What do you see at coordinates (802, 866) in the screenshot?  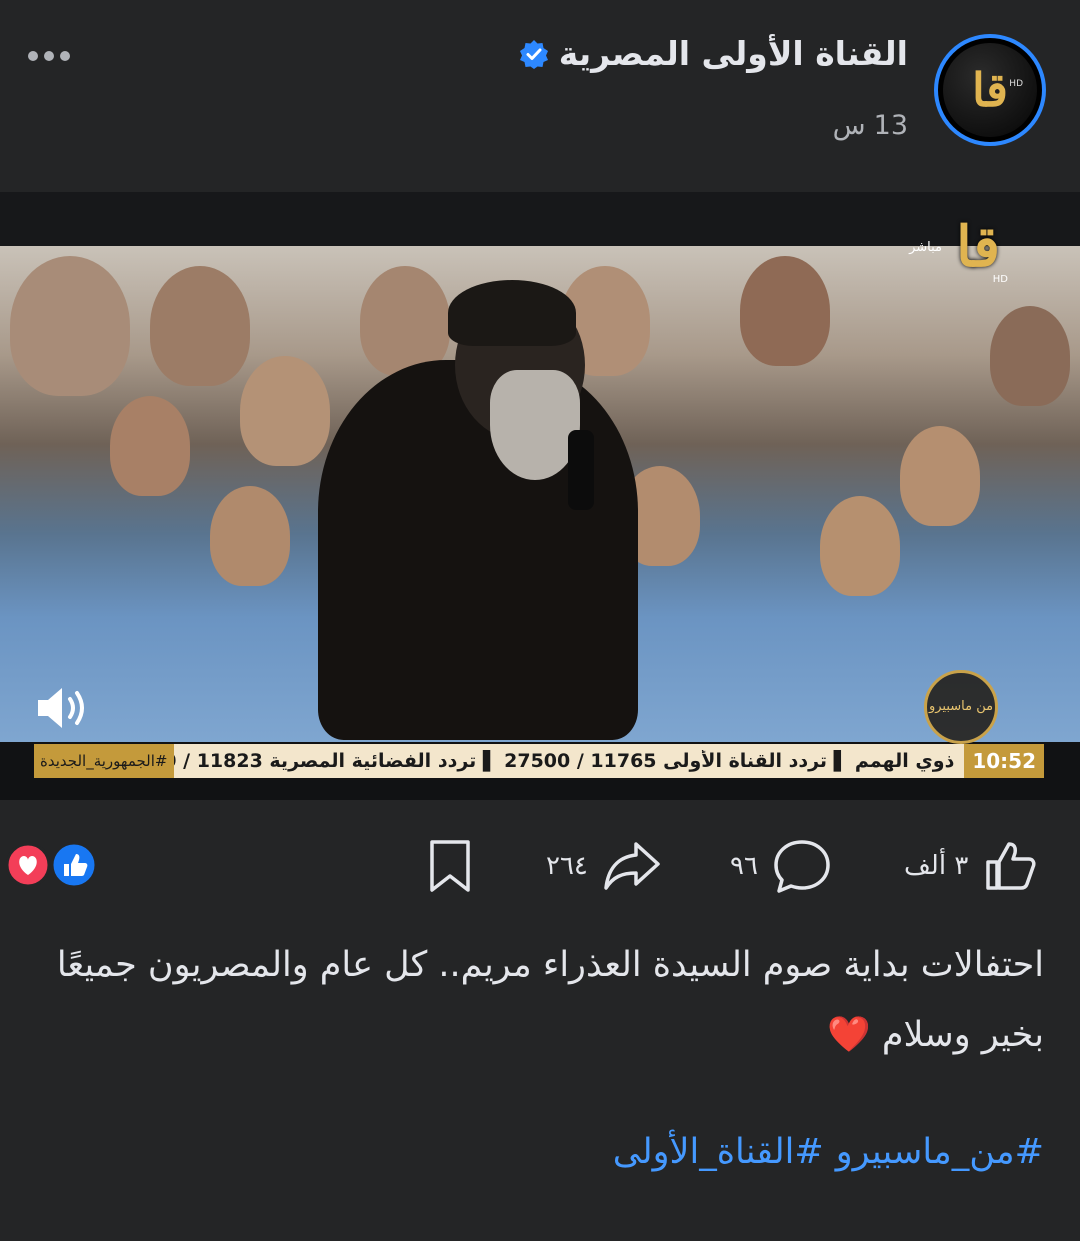 I see `comment-icon` at bounding box center [802, 866].